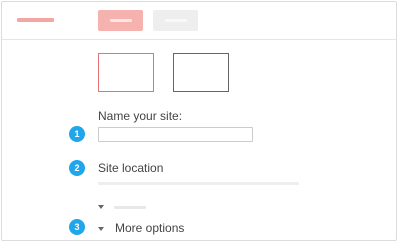  Describe the element at coordinates (126, 72) in the screenshot. I see `template-thumbnail-selected` at that location.